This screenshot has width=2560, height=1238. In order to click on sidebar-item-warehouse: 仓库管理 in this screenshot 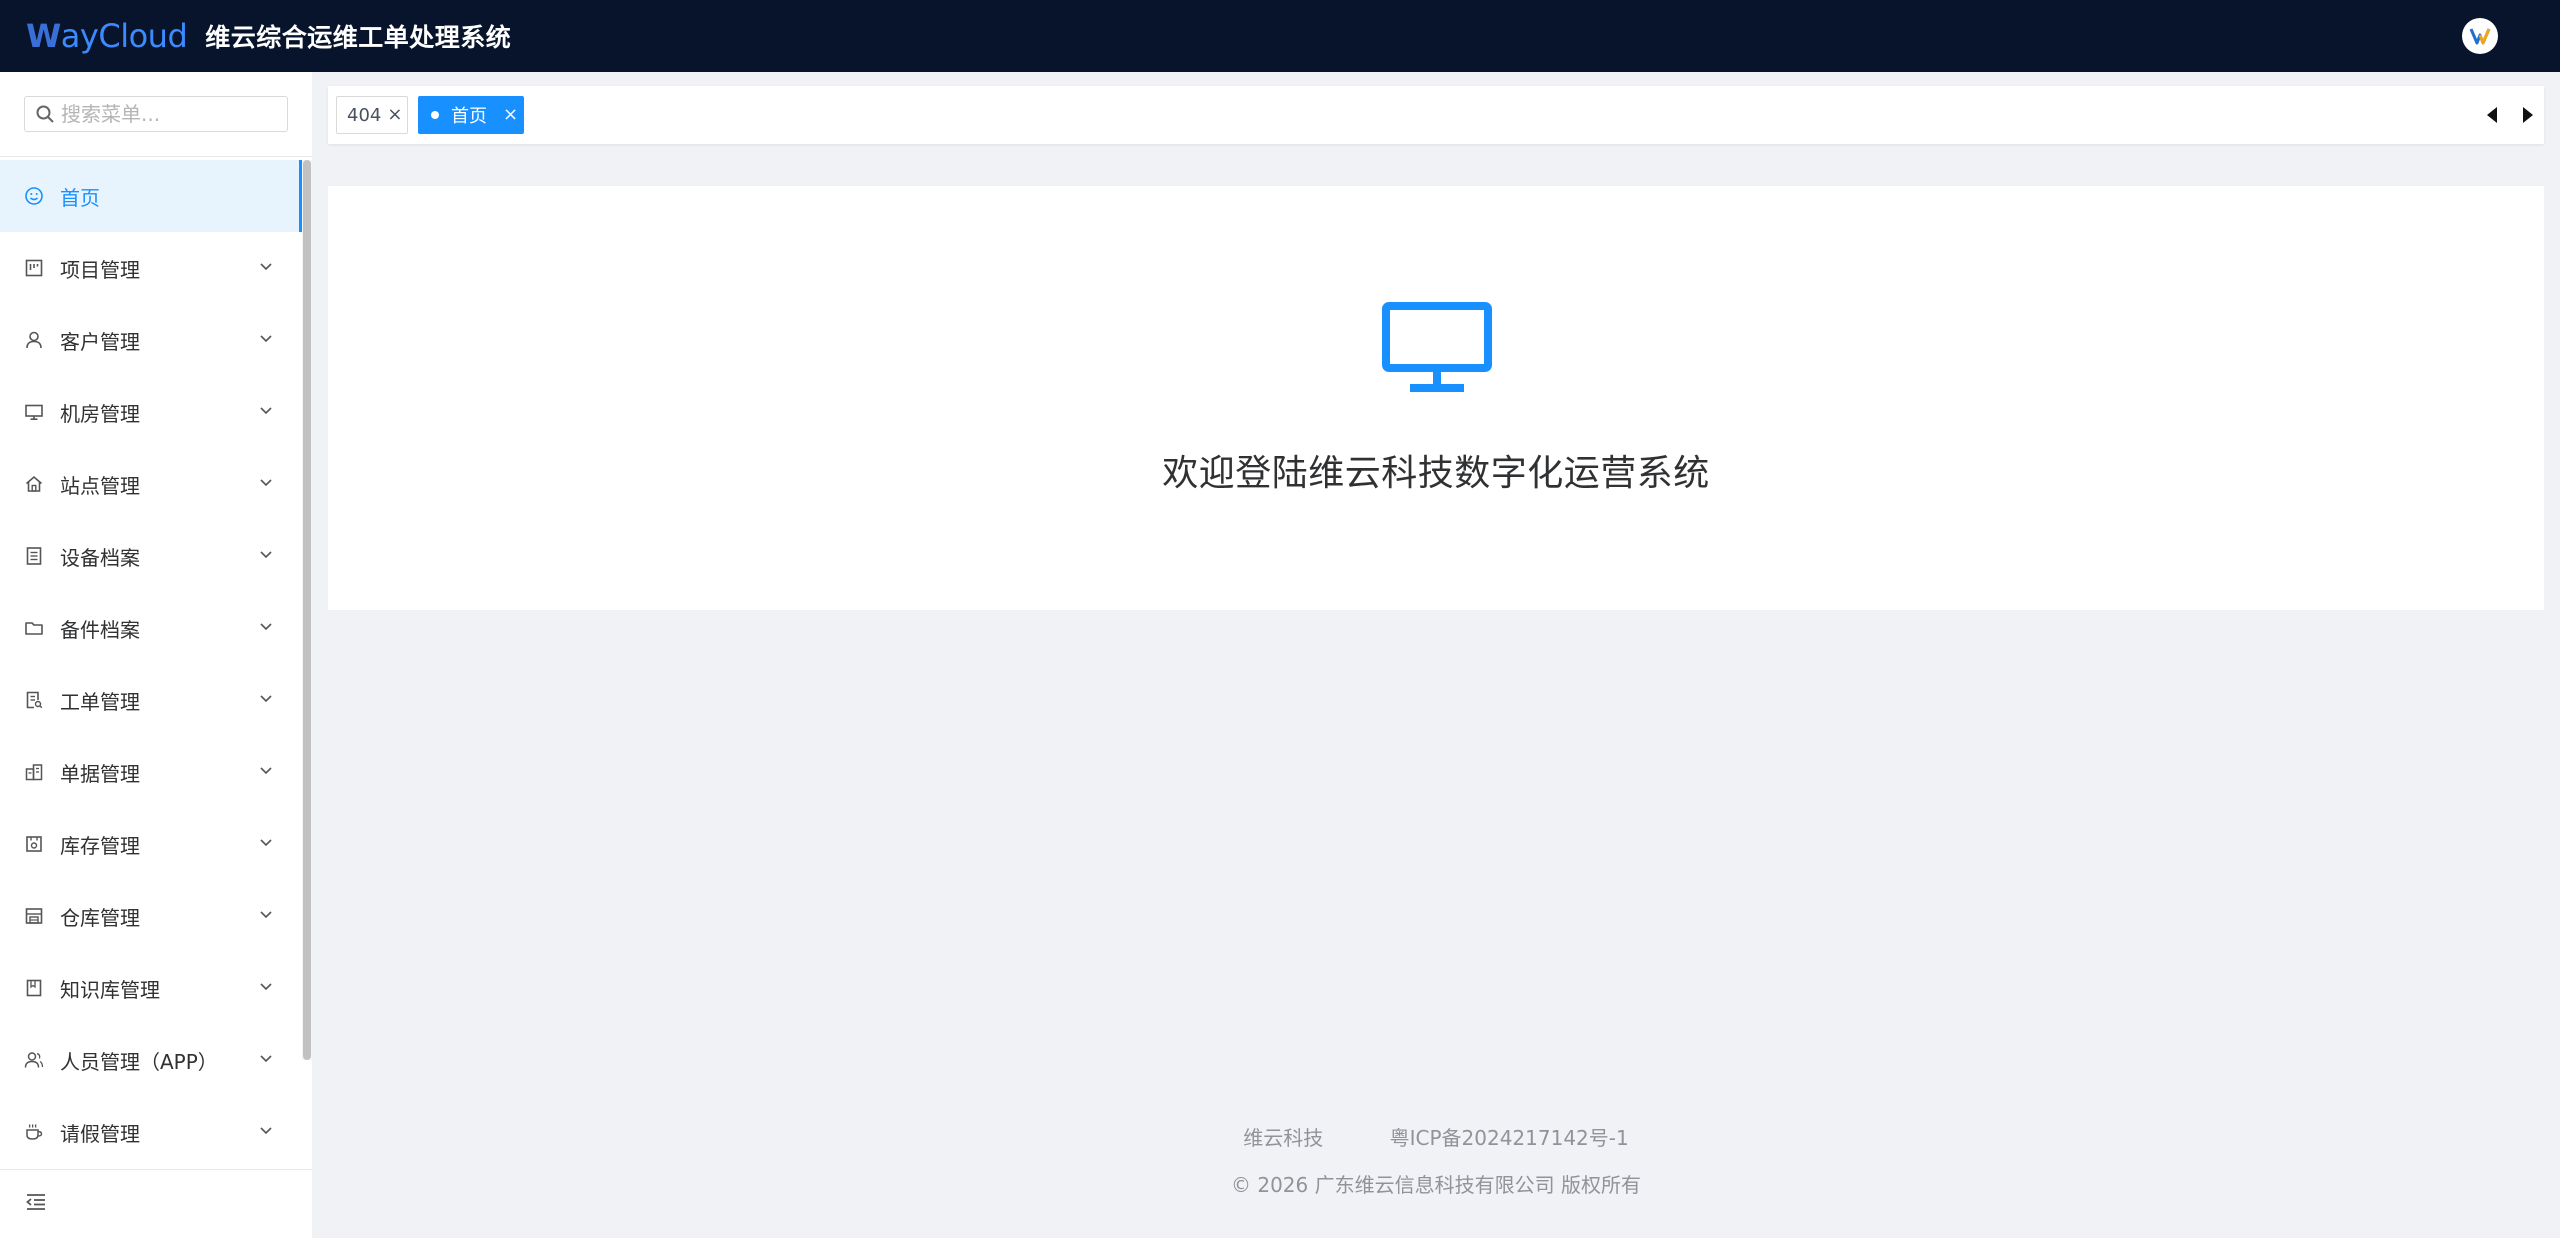, I will do `click(151, 916)`.